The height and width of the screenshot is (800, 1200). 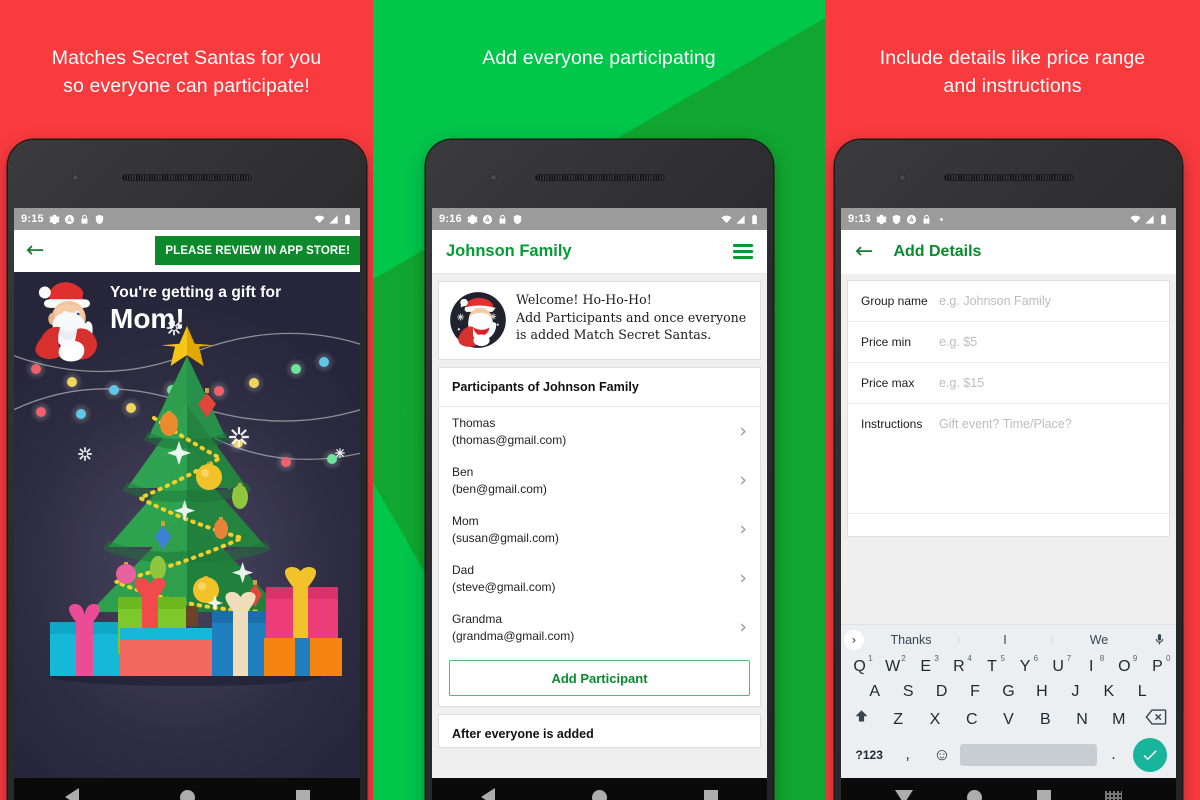 I want to click on key-x: X, so click(x=935, y=720).